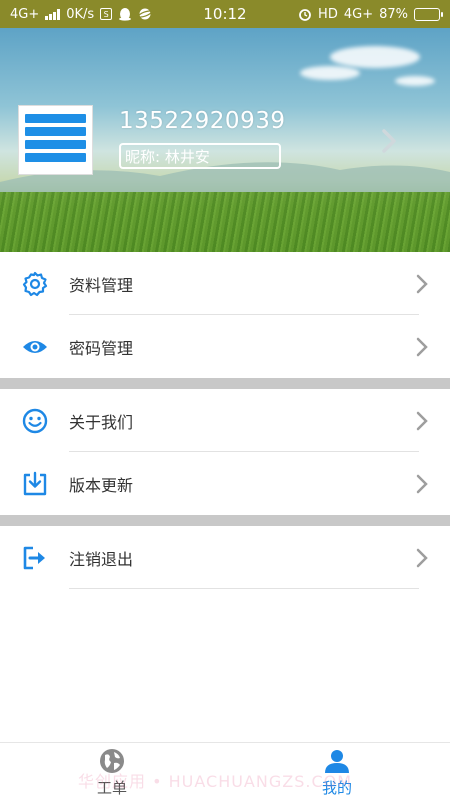 Image resolution: width=450 pixels, height=800 pixels. I want to click on download-icon, so click(35, 483).